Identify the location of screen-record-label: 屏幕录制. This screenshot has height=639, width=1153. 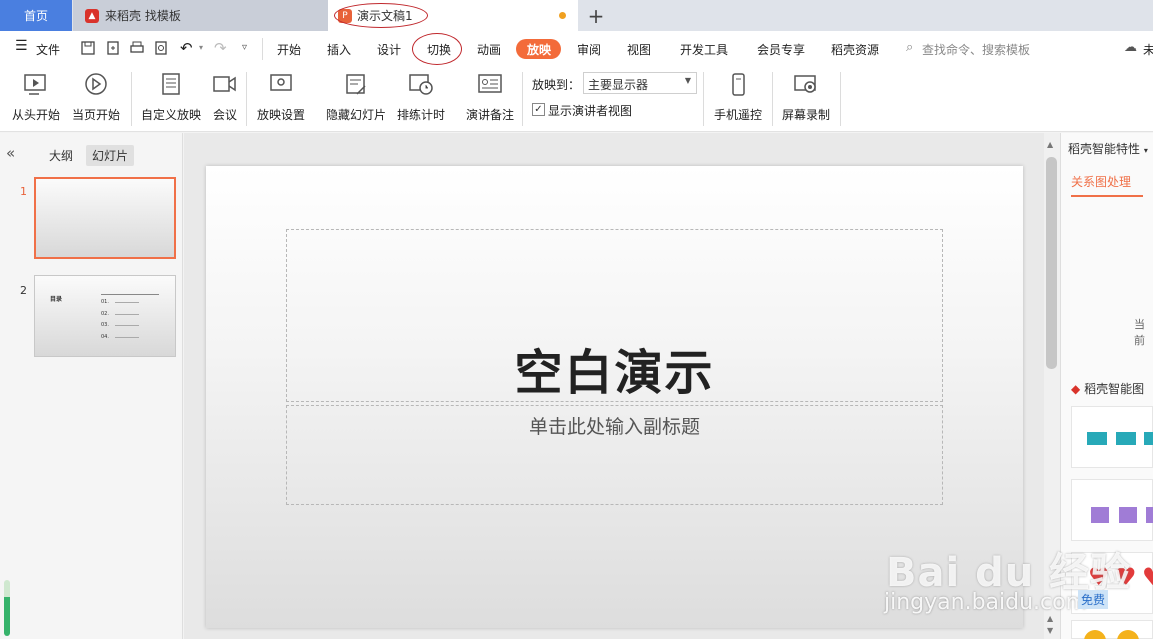
(806, 115).